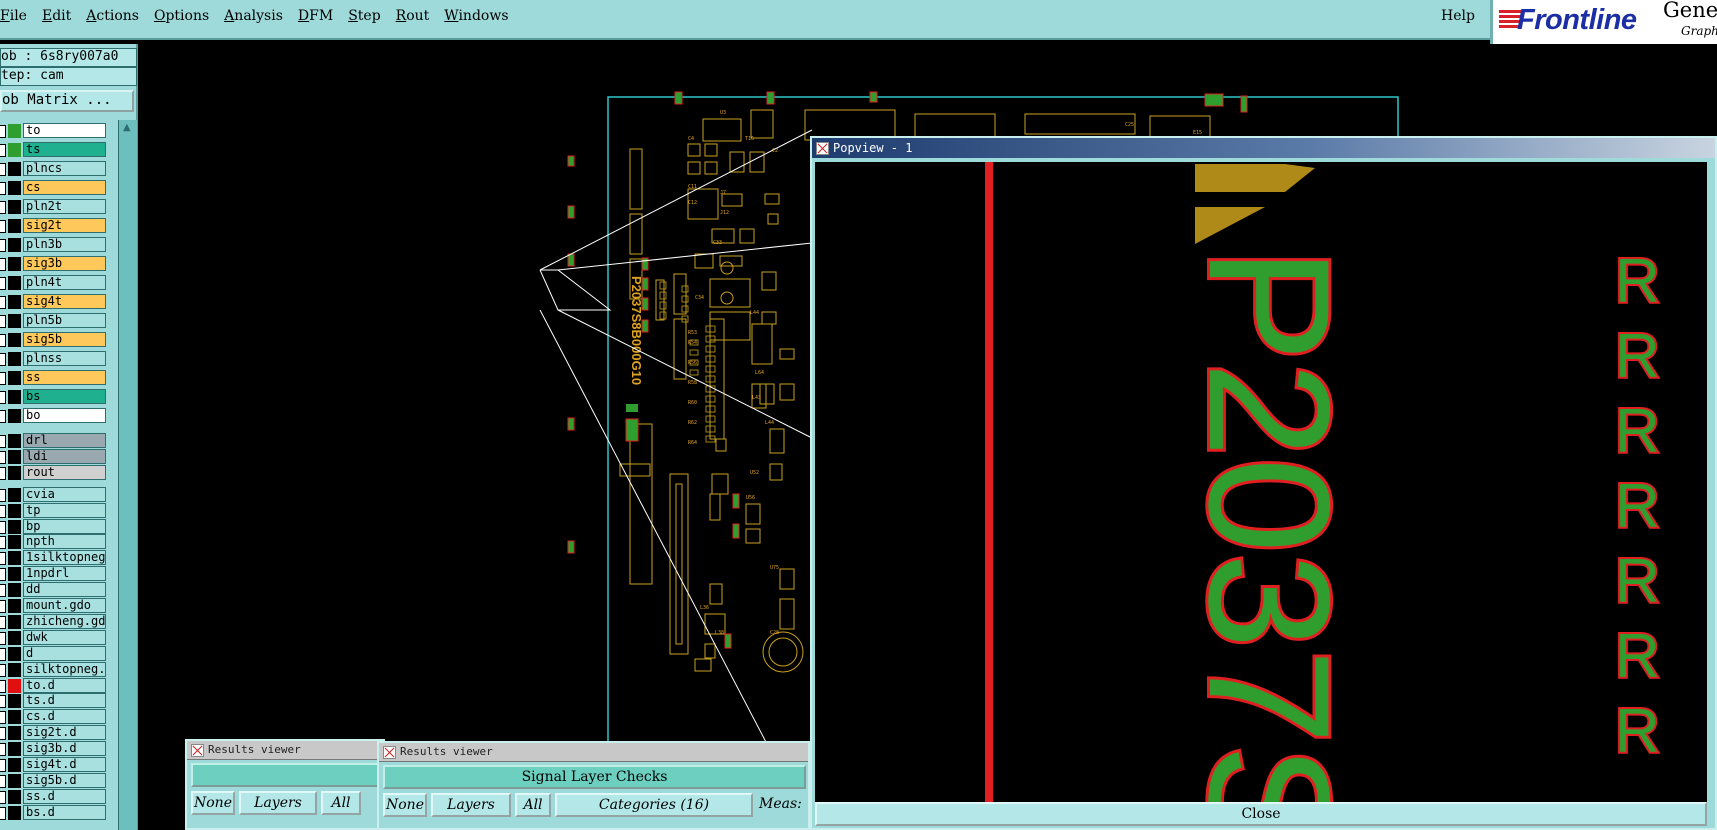 Image resolution: width=1717 pixels, height=830 pixels. I want to click on layer-name: drl, so click(64, 440).